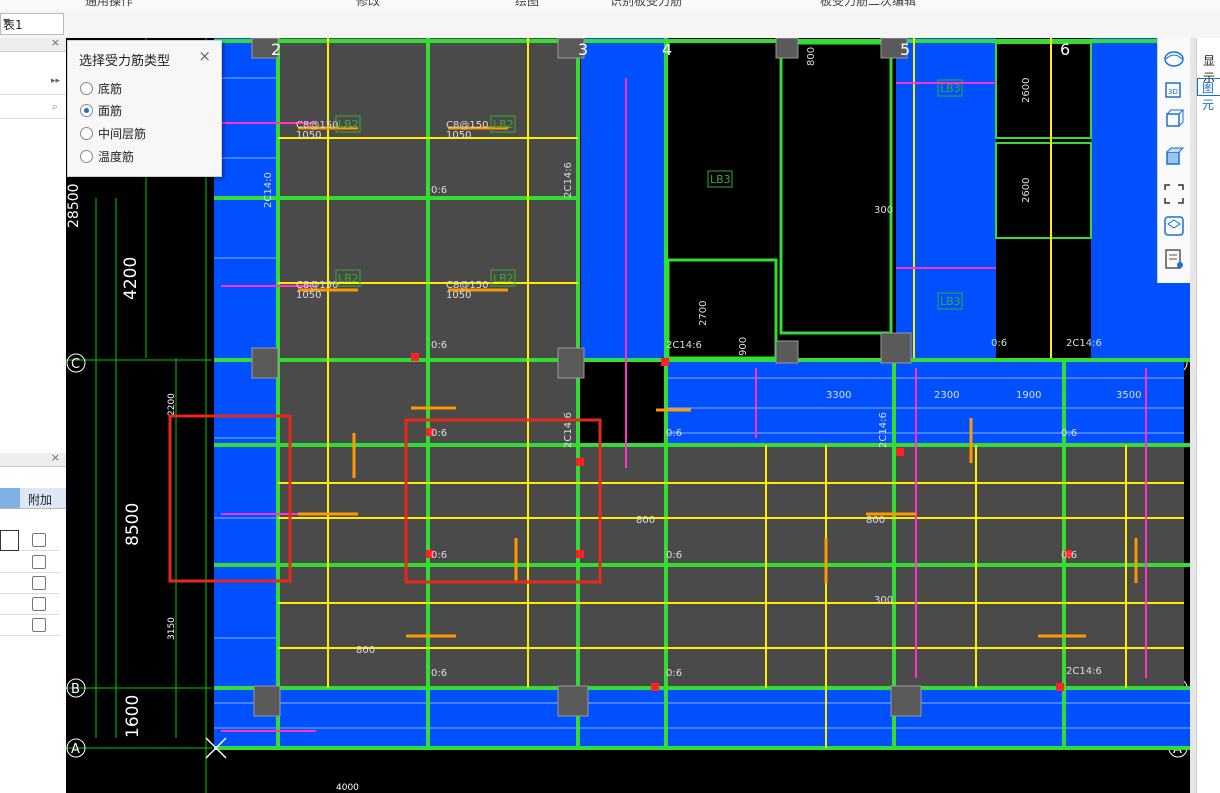 The height and width of the screenshot is (793, 1220). Describe the element at coordinates (55, 81) in the screenshot. I see `chevron-right-icon: ▸▸` at that location.